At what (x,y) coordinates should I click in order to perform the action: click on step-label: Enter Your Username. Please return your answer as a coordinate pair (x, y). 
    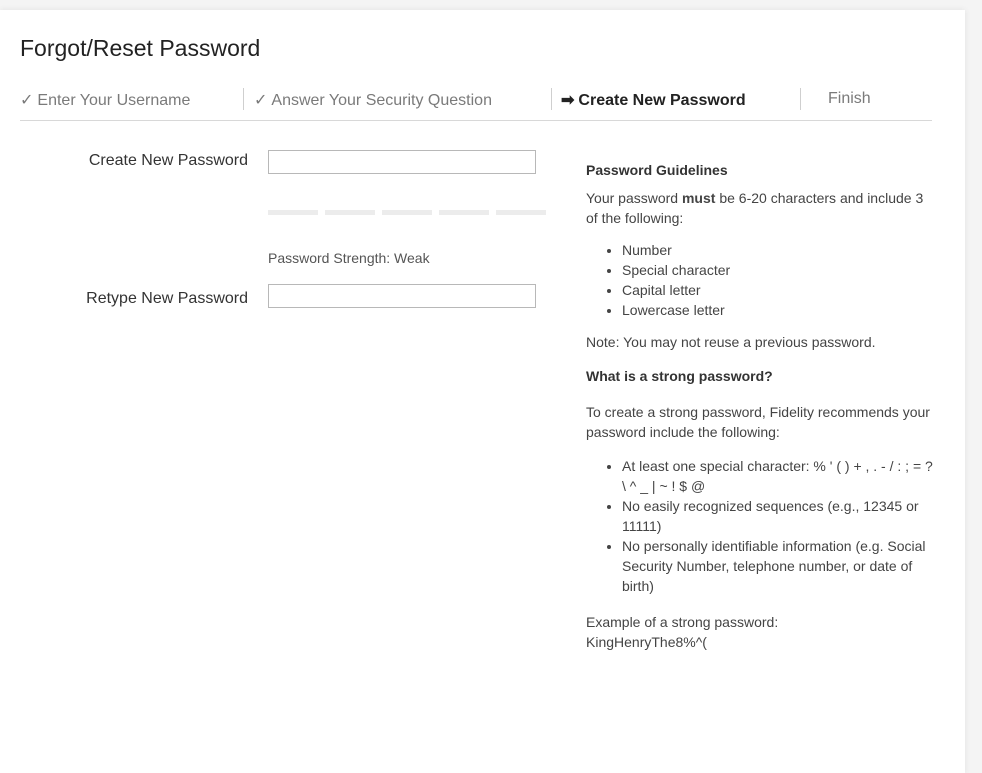
    Looking at the image, I should click on (114, 100).